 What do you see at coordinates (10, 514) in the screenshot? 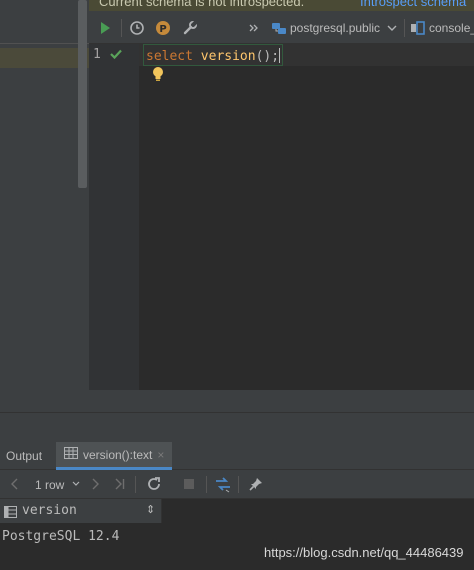
I see `column-icon` at bounding box center [10, 514].